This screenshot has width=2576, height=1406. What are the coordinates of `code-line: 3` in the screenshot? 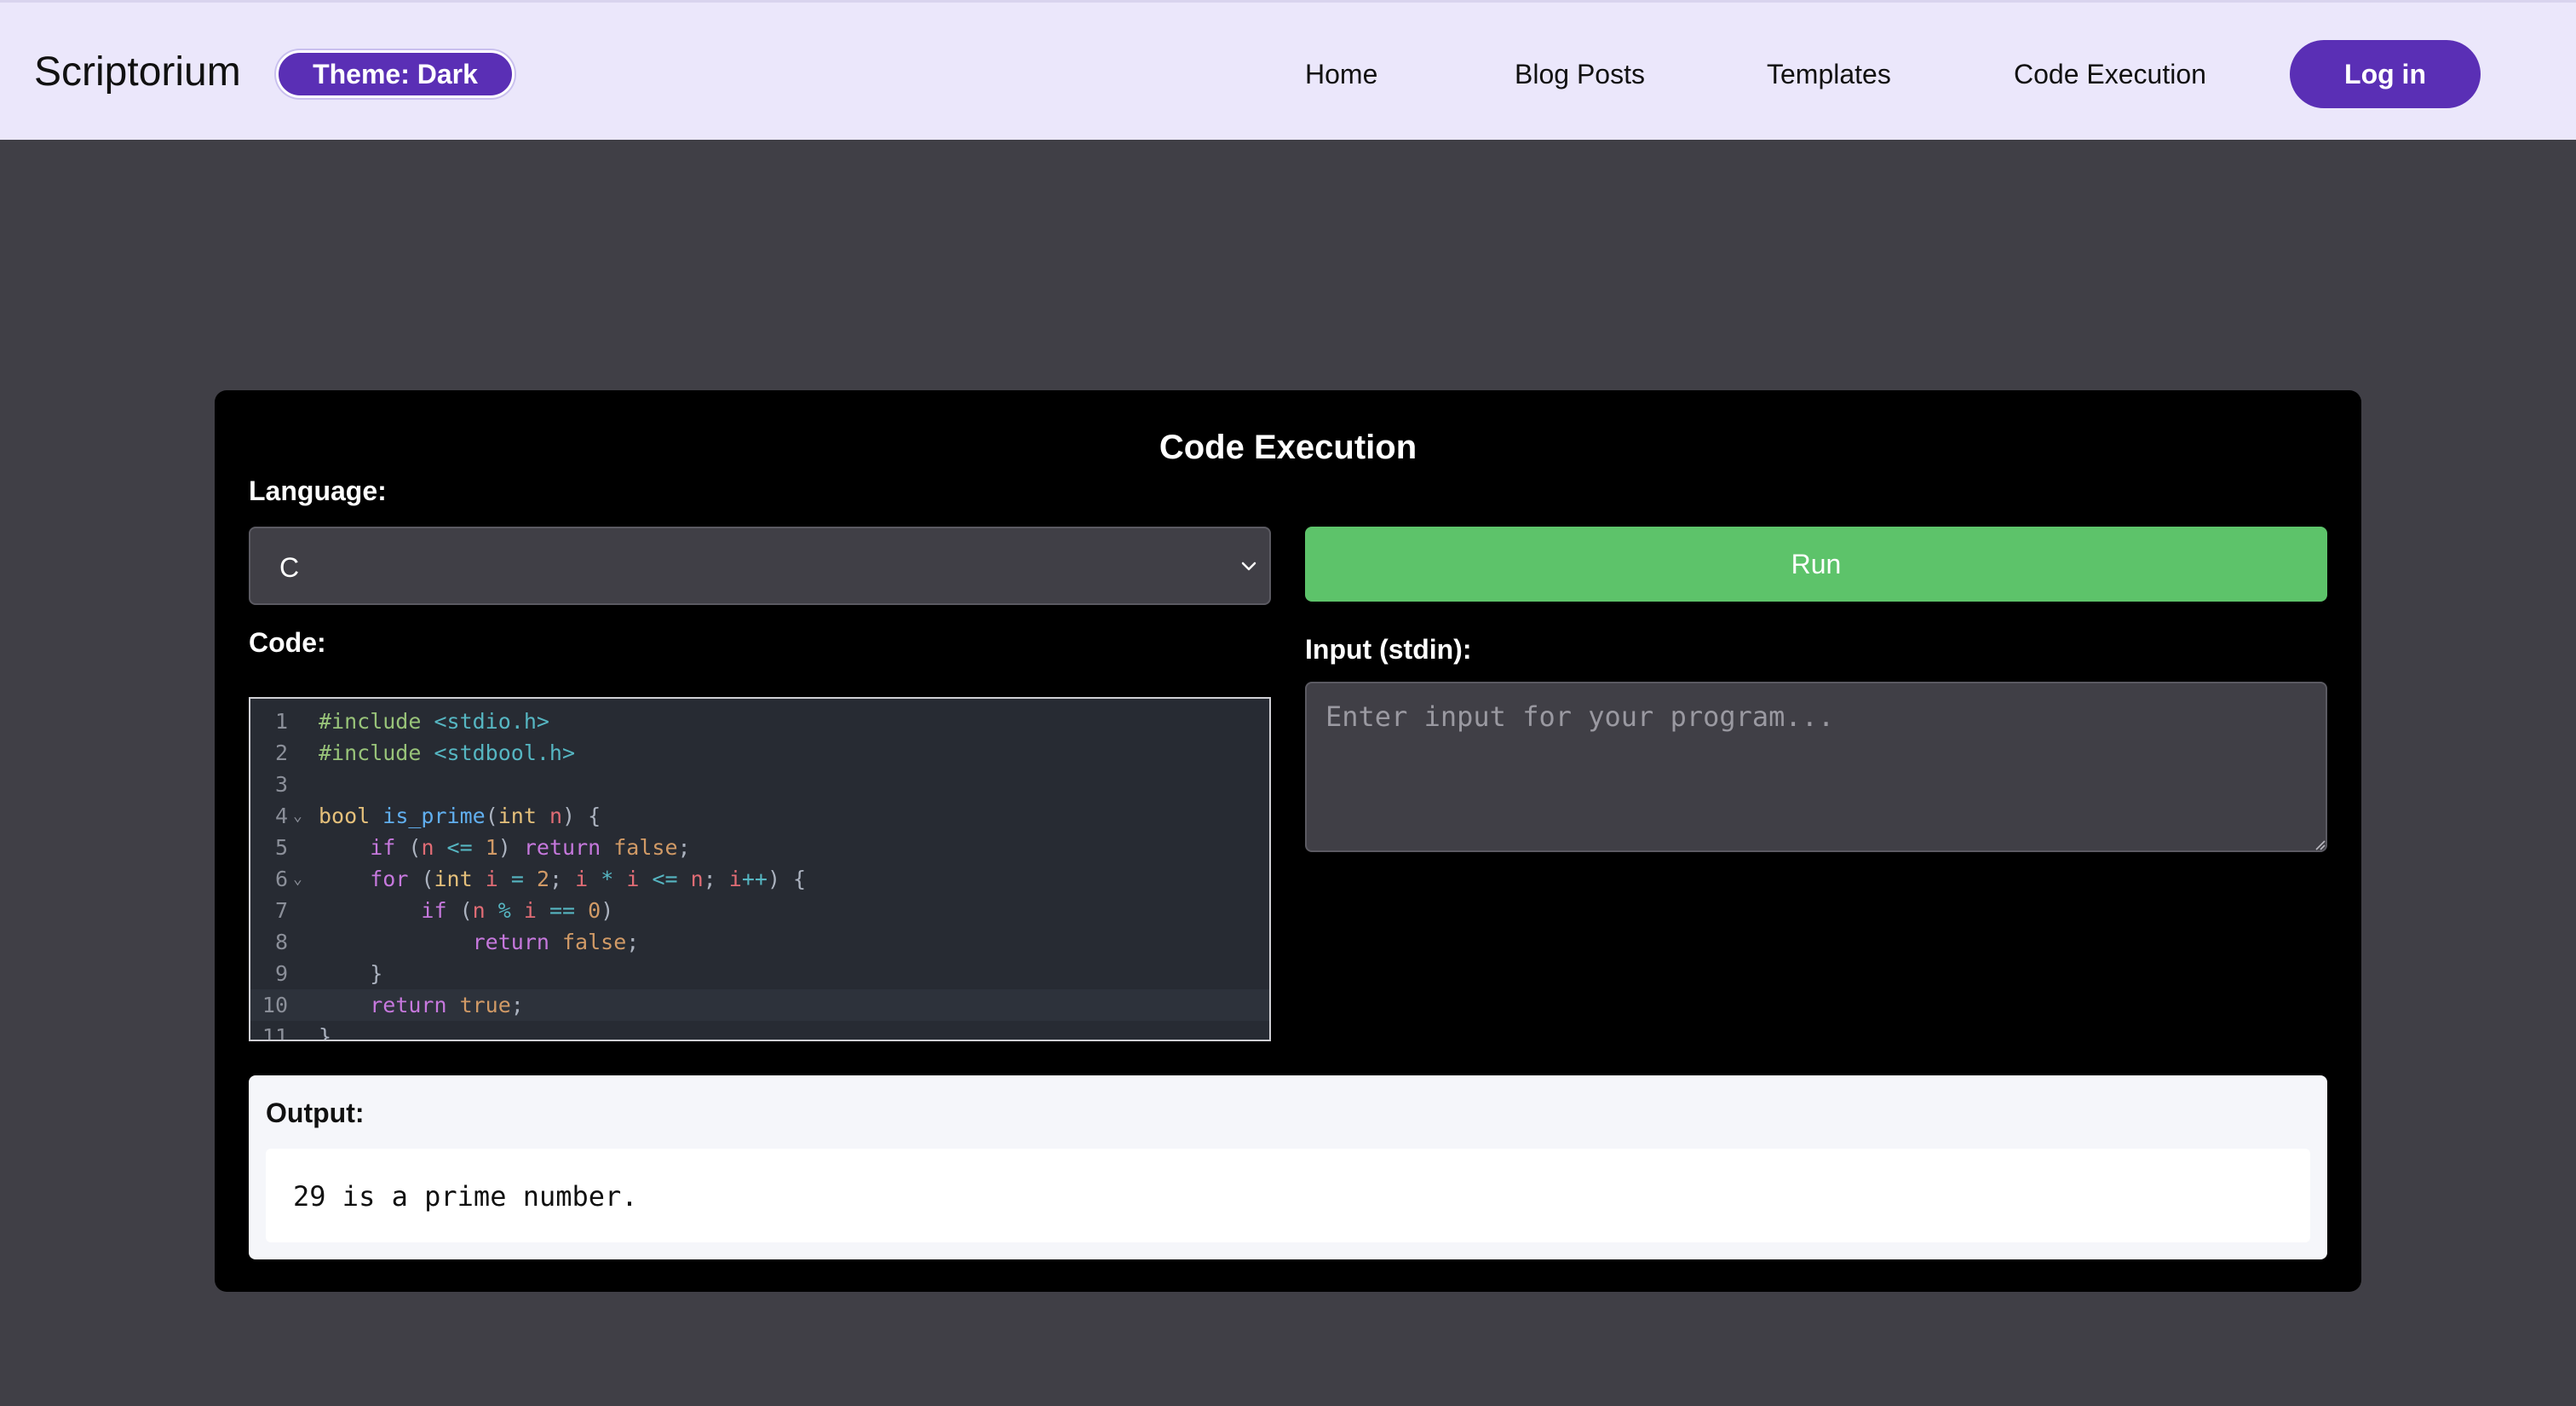 It's located at (760, 784).